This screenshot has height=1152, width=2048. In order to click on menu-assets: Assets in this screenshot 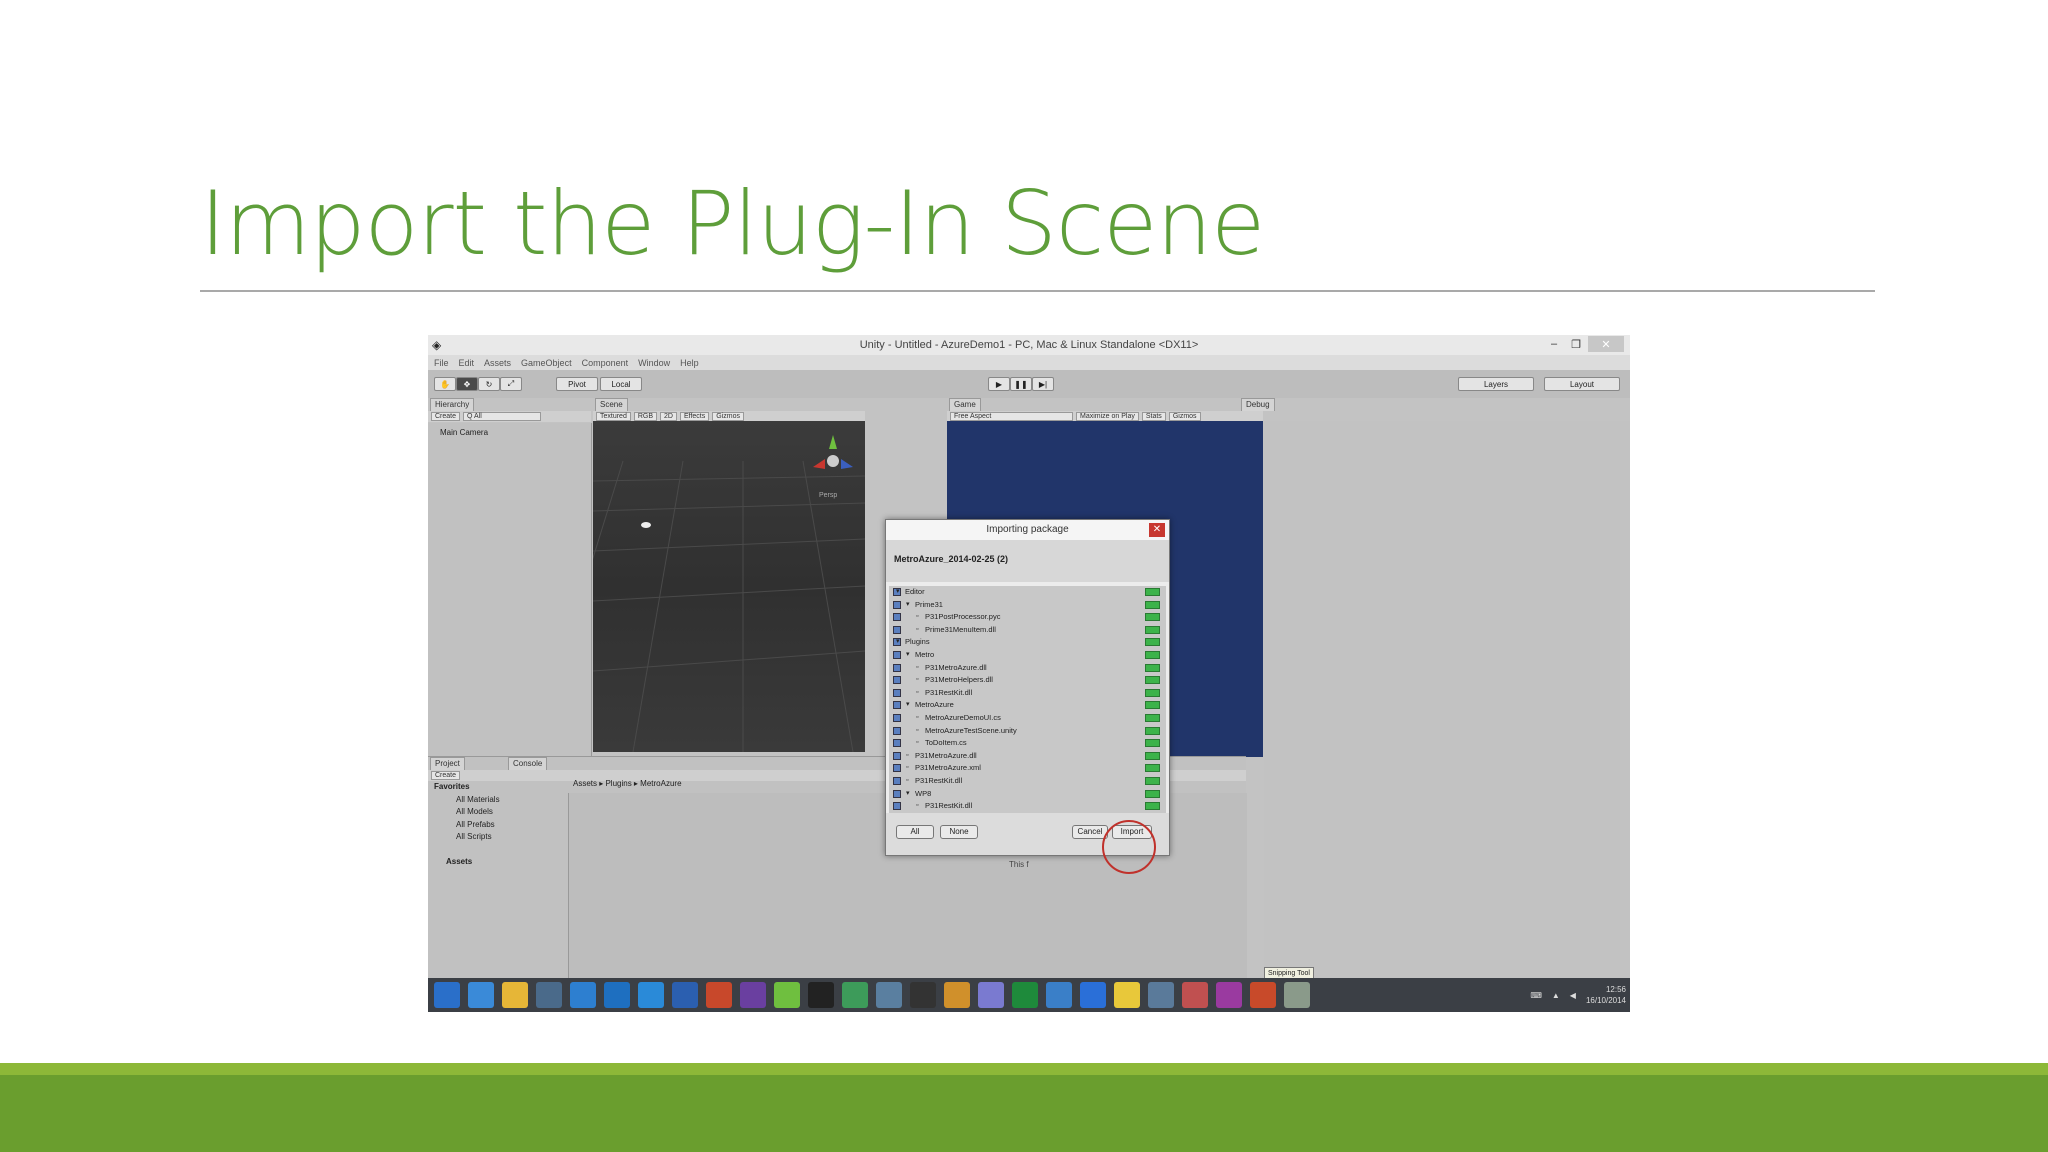, I will do `click(497, 363)`.